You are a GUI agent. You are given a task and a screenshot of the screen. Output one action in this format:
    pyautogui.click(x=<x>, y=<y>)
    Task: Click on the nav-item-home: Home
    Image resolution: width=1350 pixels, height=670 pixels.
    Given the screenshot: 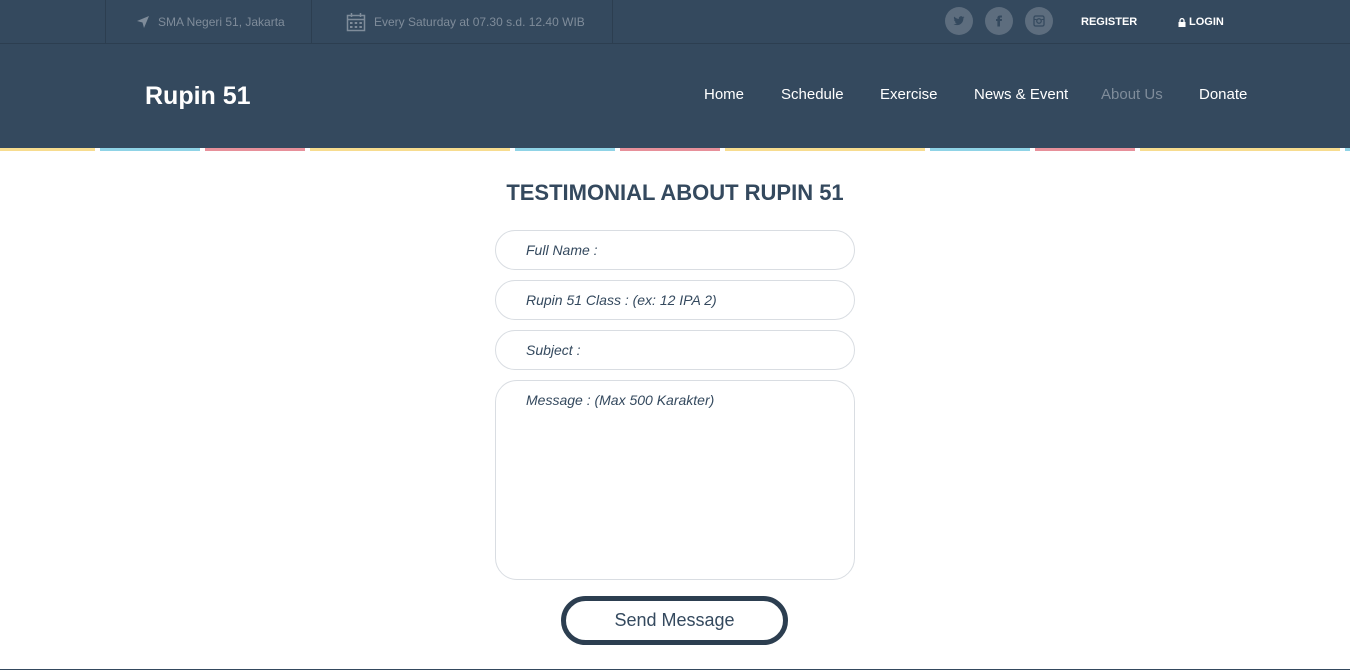 What is the action you would take?
    pyautogui.click(x=724, y=94)
    